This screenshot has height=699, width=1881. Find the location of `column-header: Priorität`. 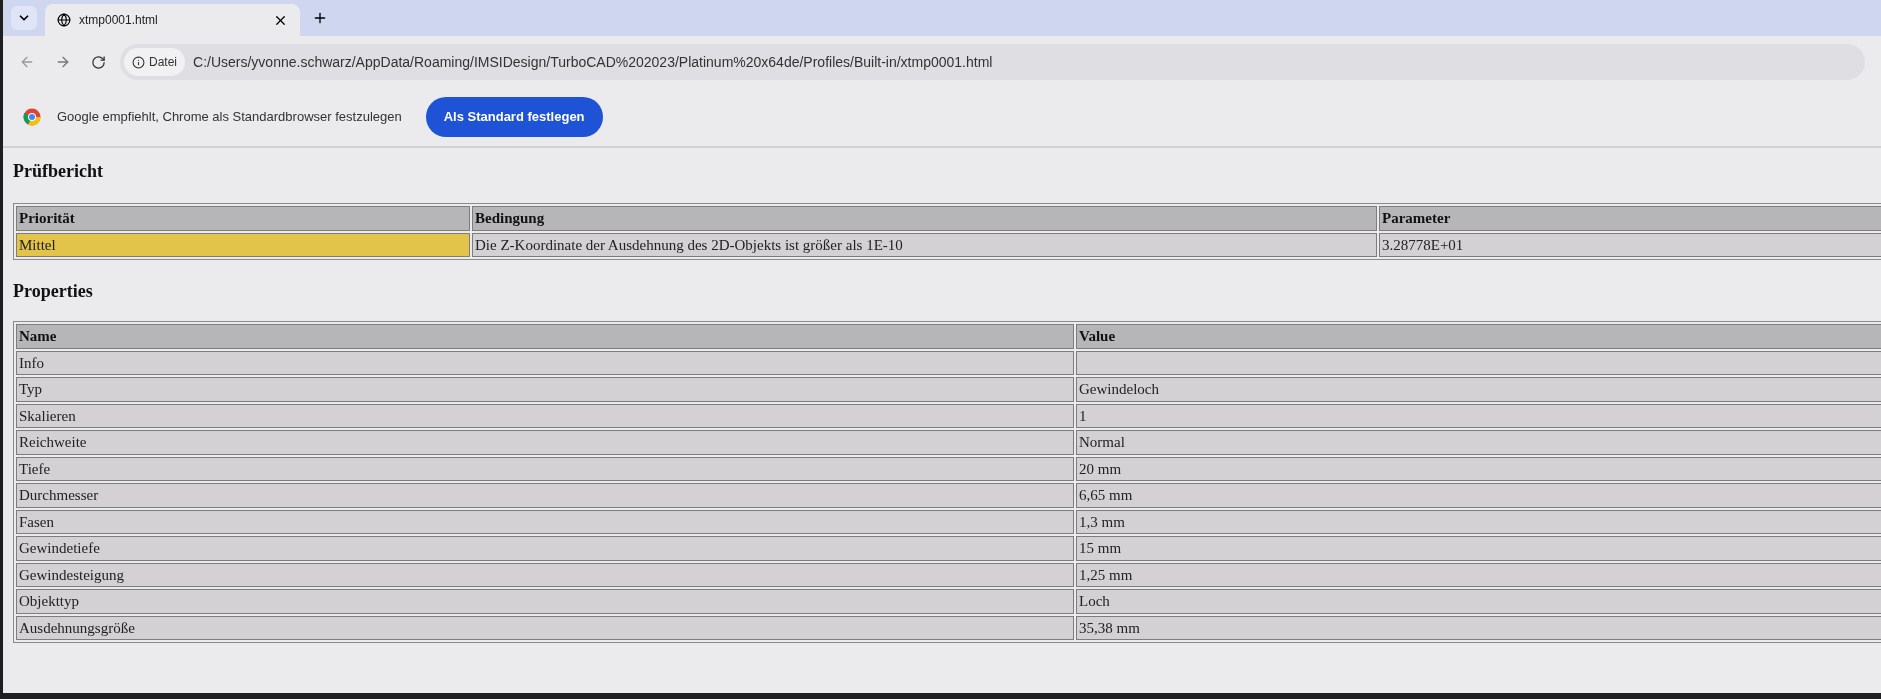

column-header: Priorität is located at coordinates (243, 218).